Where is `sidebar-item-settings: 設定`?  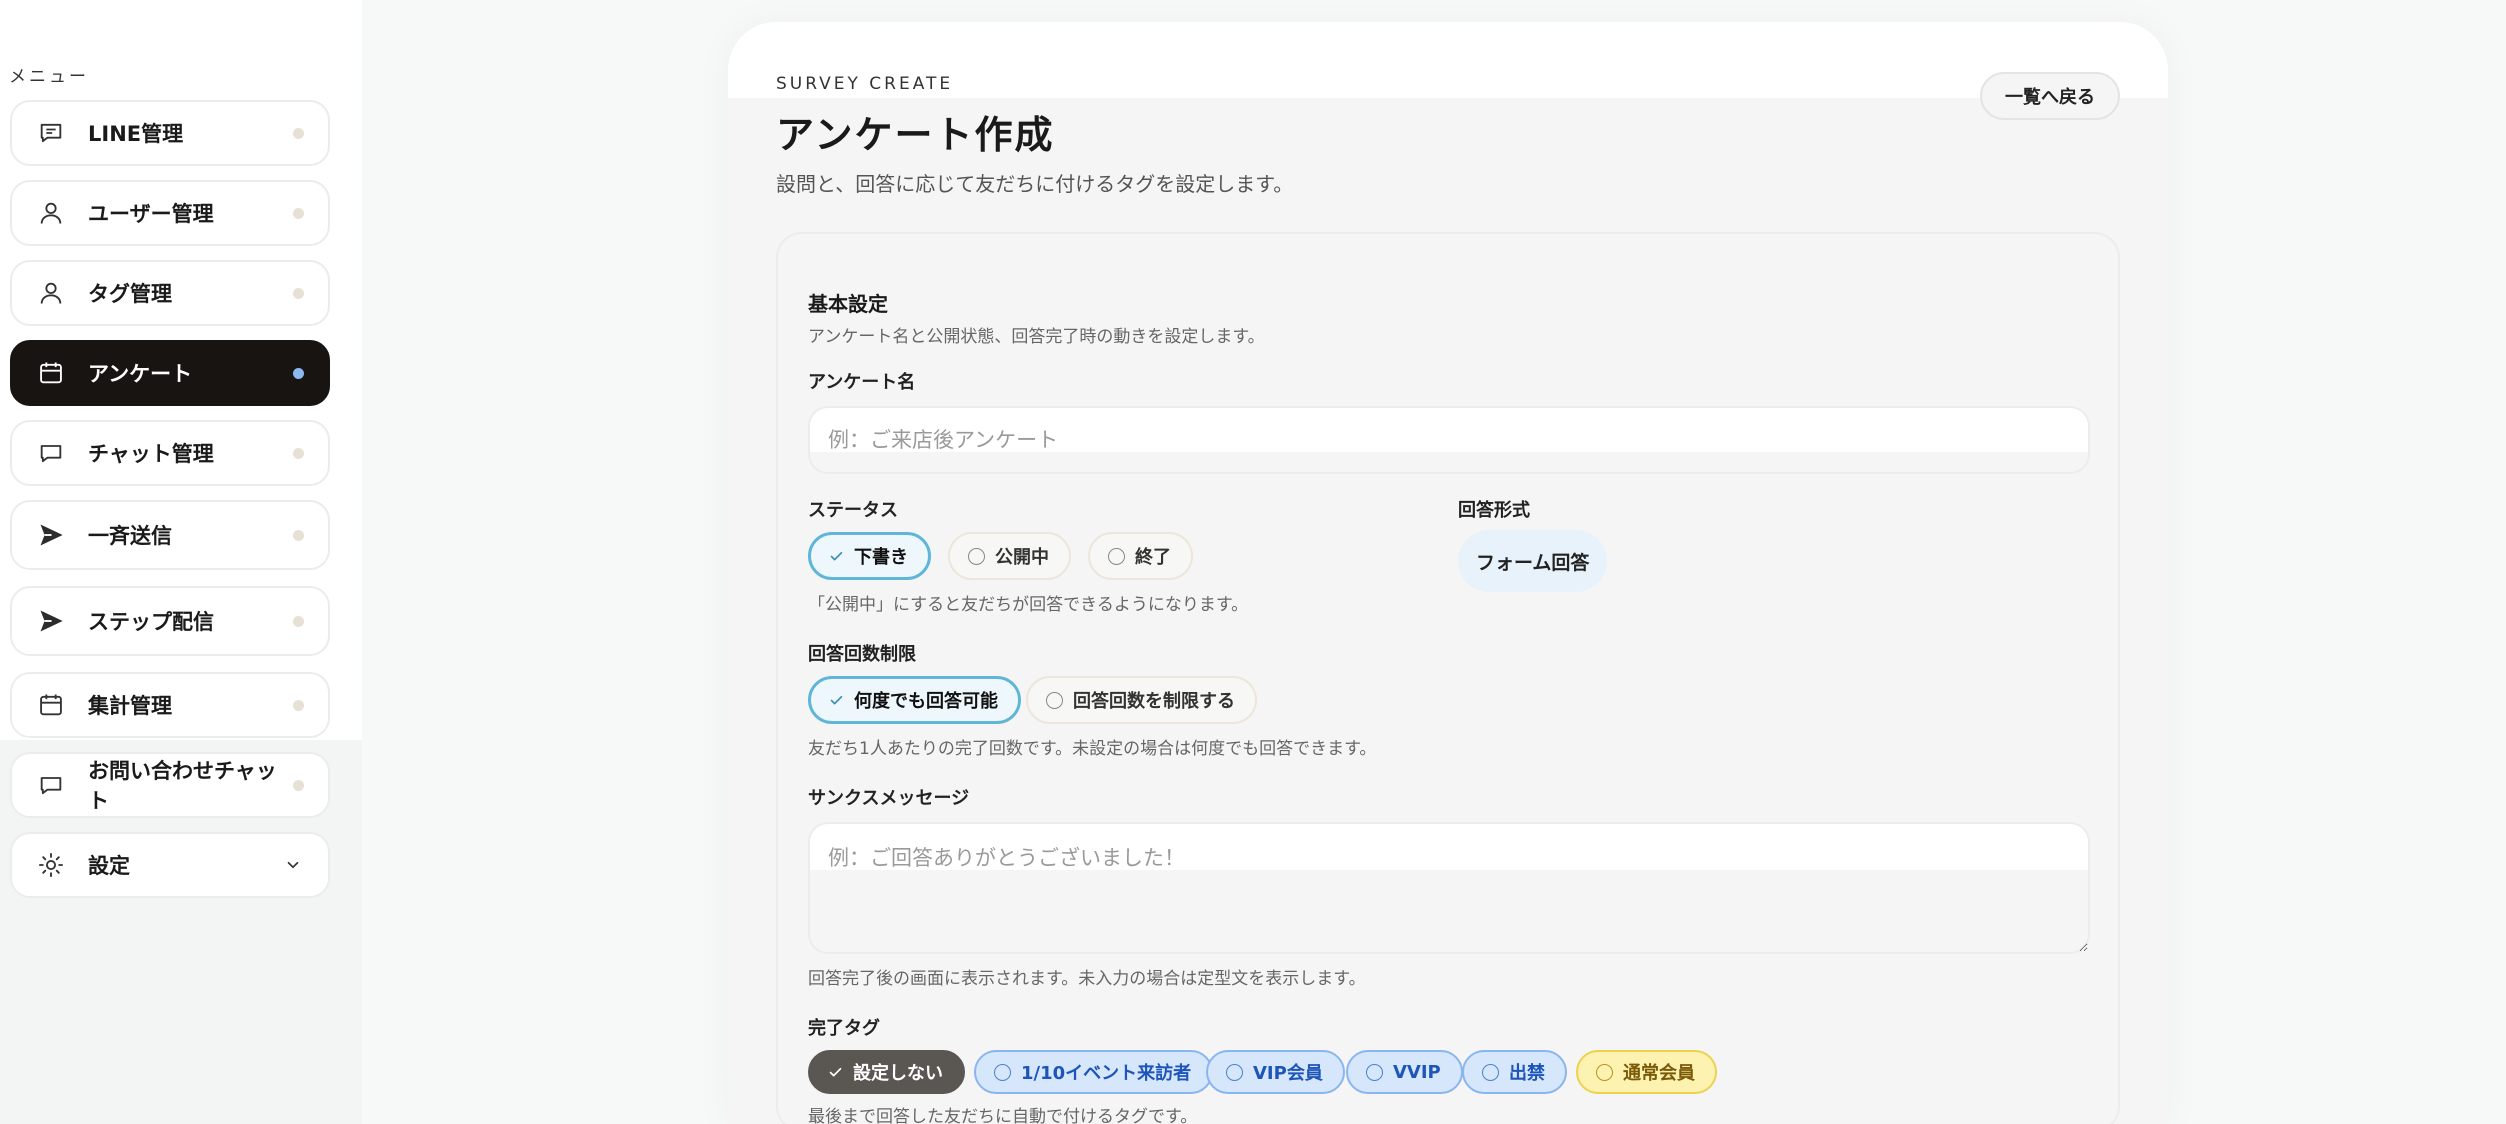 sidebar-item-settings: 設定 is located at coordinates (170, 865).